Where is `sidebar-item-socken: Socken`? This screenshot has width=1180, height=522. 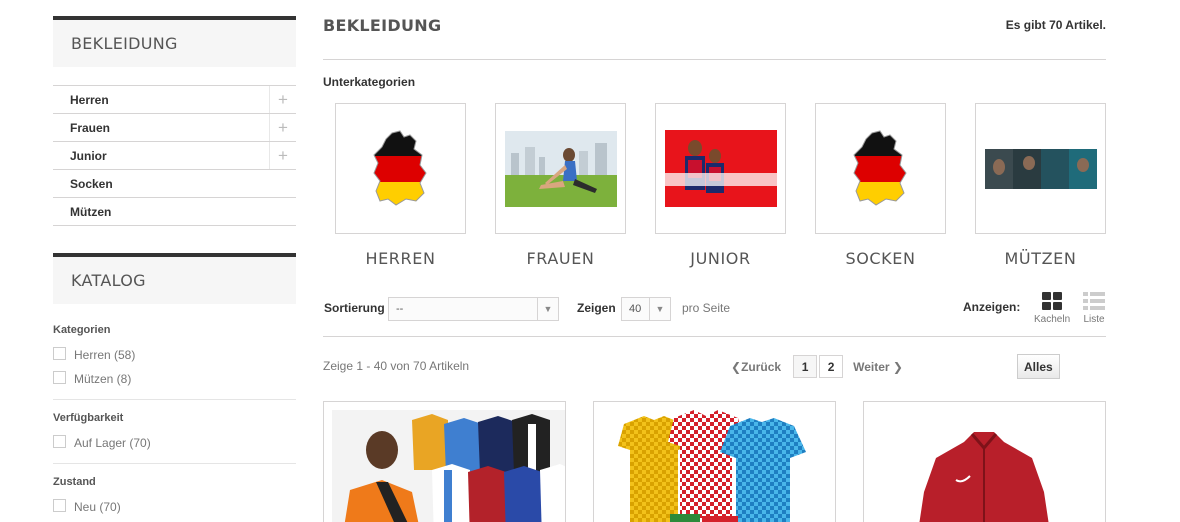
sidebar-item-socken: Socken is located at coordinates (174, 184).